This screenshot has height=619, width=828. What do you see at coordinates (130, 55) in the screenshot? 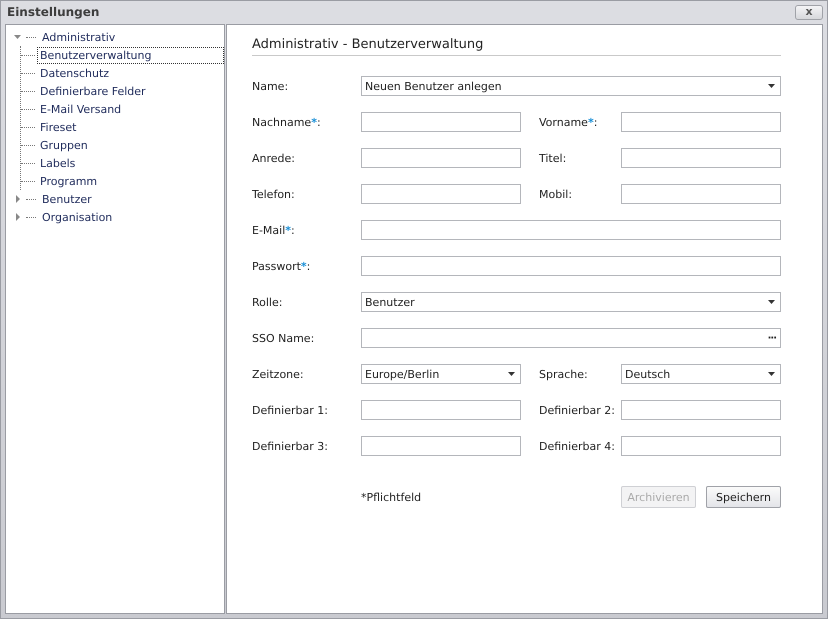
I see `tree-item: Benutzerverwaltung` at bounding box center [130, 55].